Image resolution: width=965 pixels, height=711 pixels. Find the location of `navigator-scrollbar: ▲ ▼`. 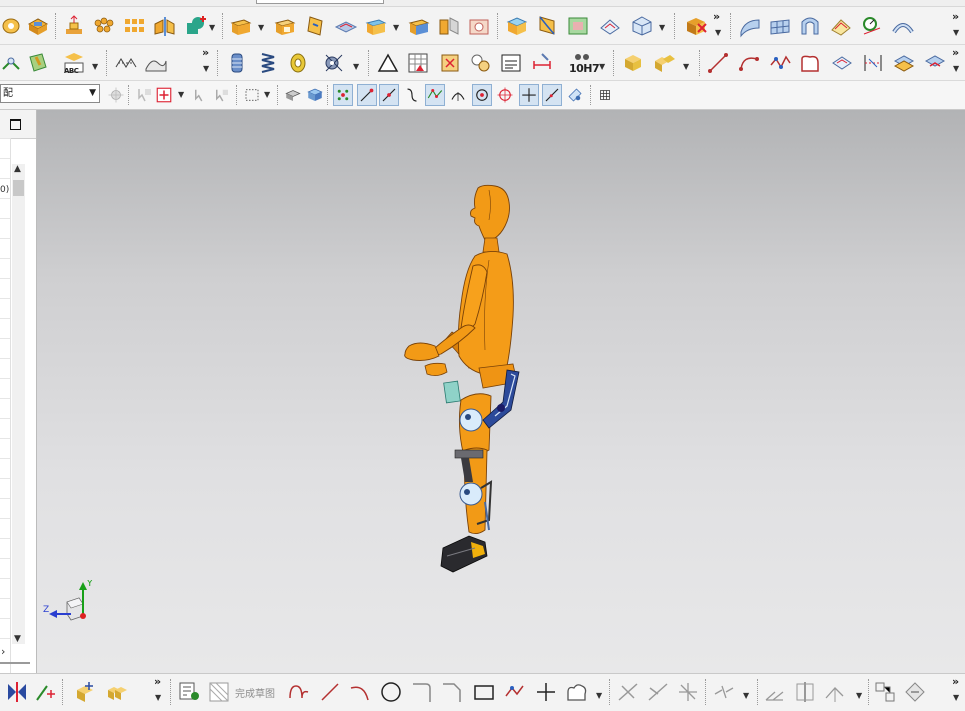

navigator-scrollbar: ▲ ▼ is located at coordinates (18, 404).